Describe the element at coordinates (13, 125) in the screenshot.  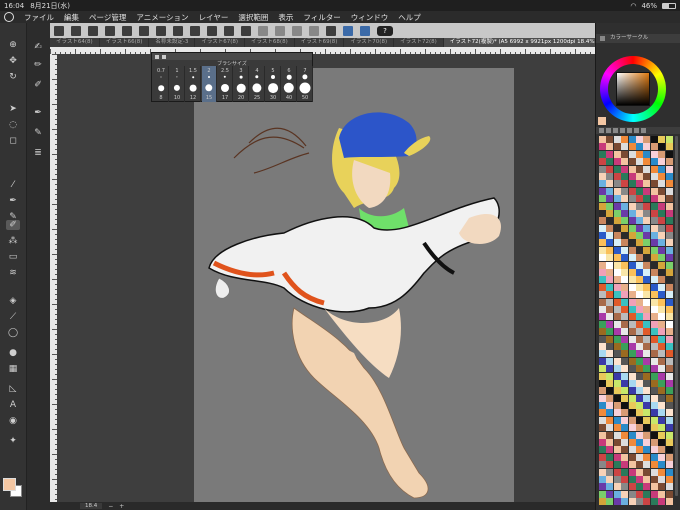
I see `lasso-tool-icon: ◌` at that location.